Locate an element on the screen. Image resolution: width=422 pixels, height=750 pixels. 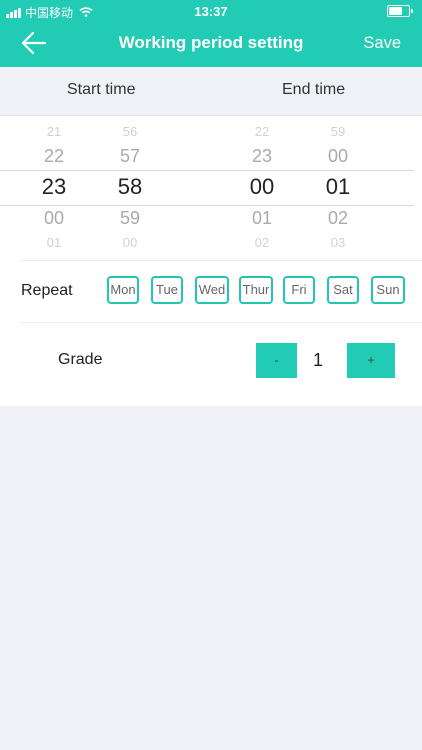
start-hour-picker: 21 22 23 00 01 is located at coordinates (54, 183).